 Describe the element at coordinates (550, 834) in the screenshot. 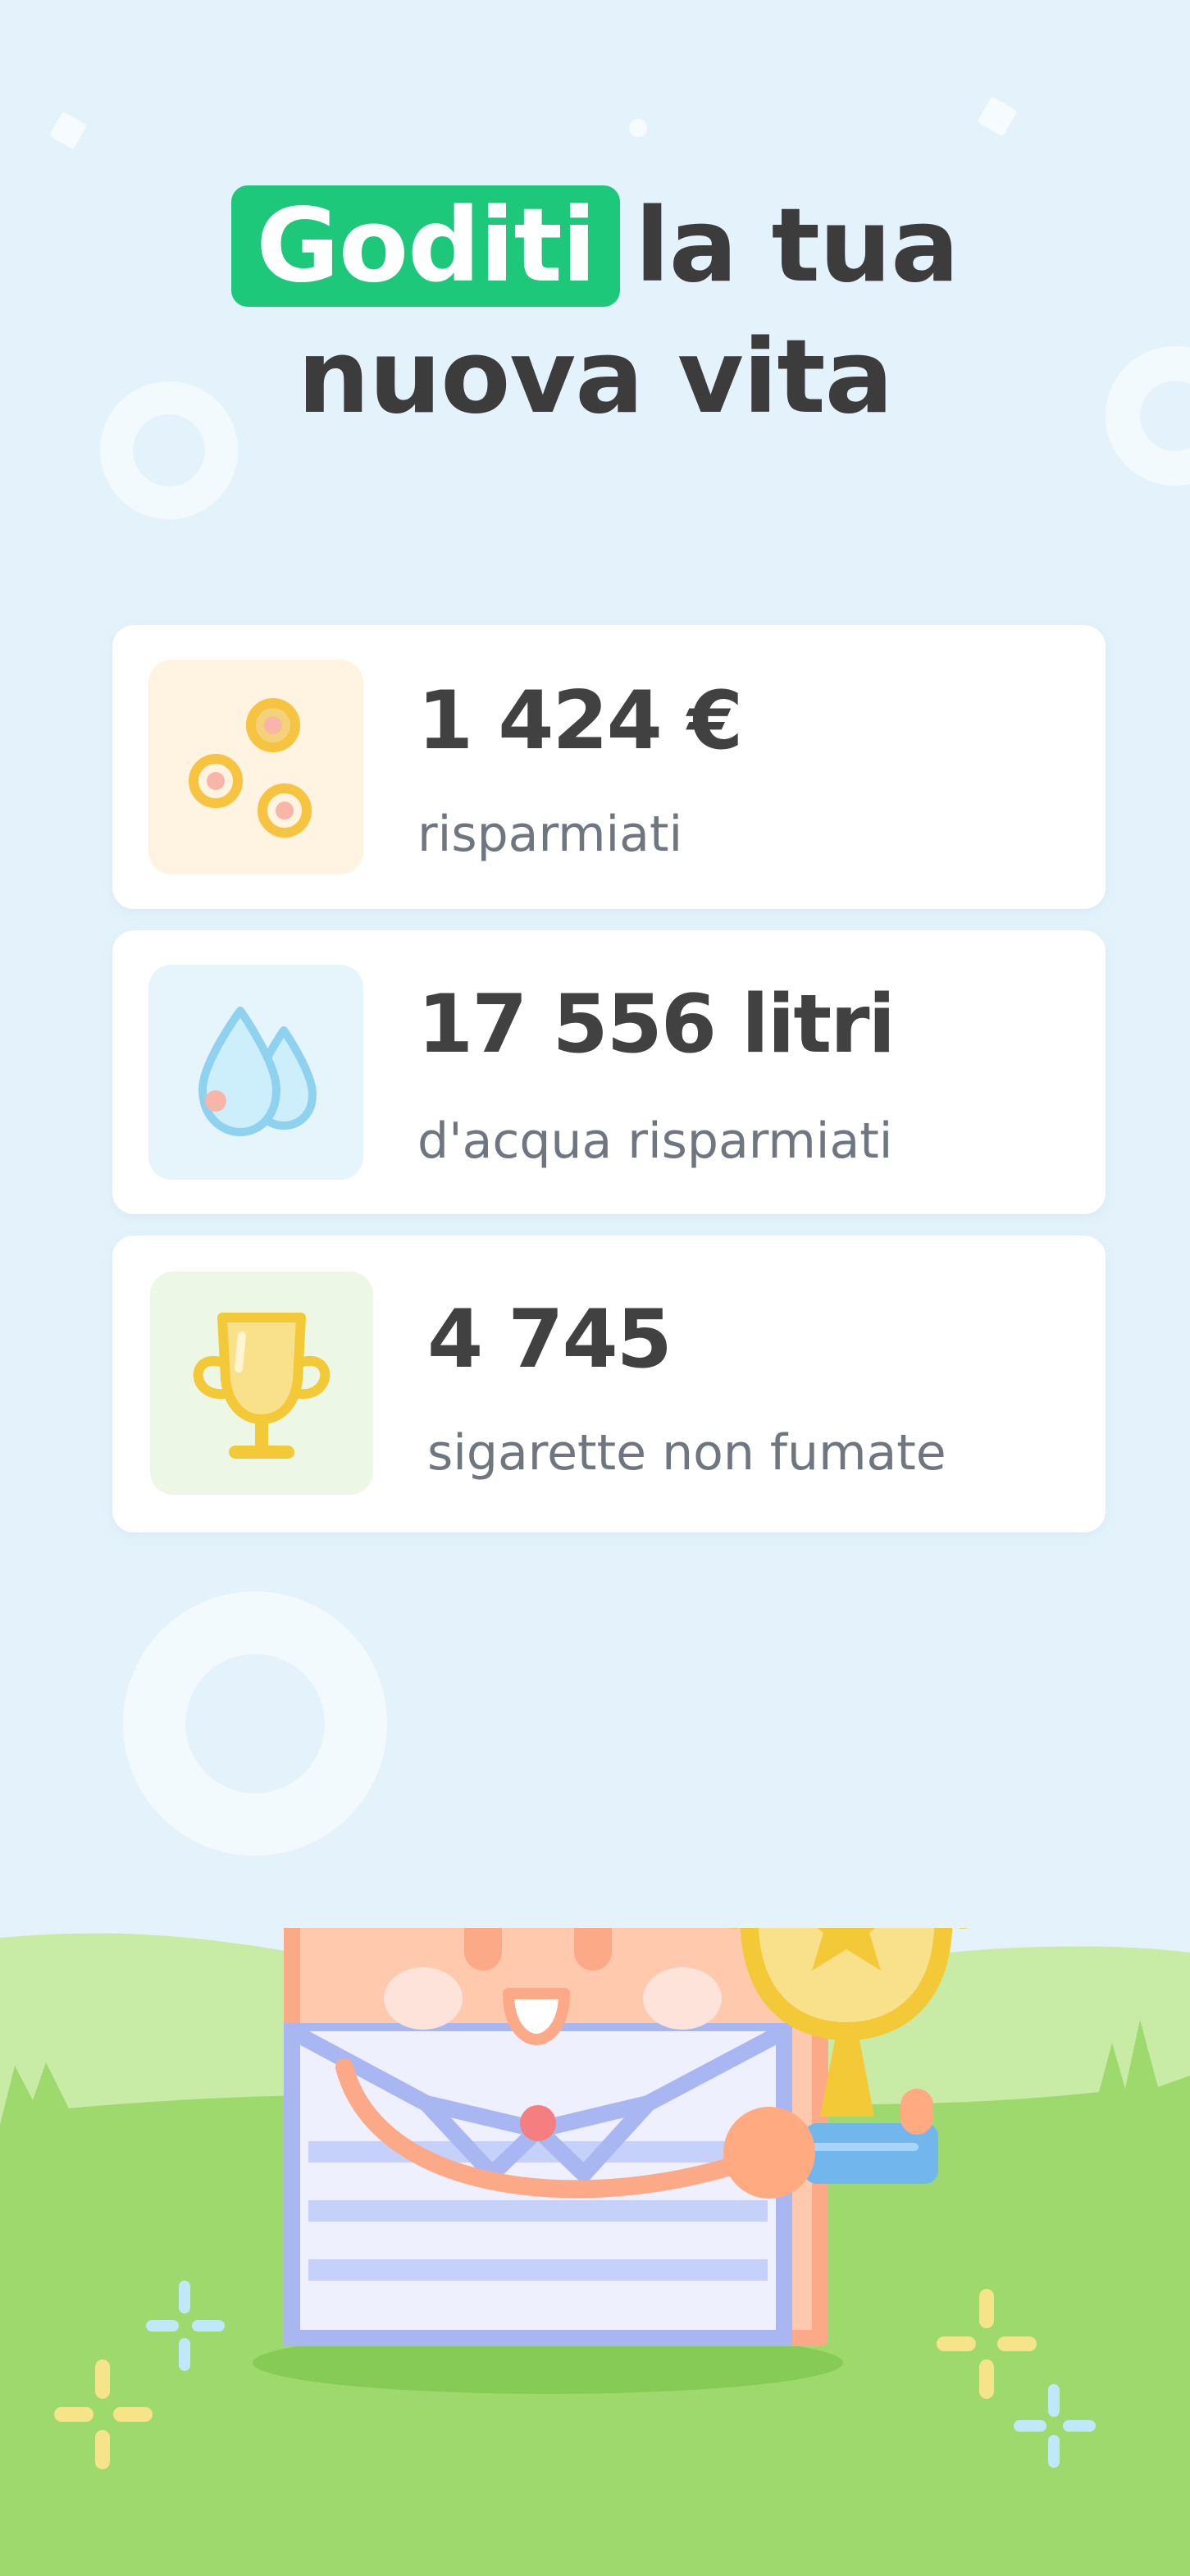

I see `stat-label-money: risparmiati` at that location.